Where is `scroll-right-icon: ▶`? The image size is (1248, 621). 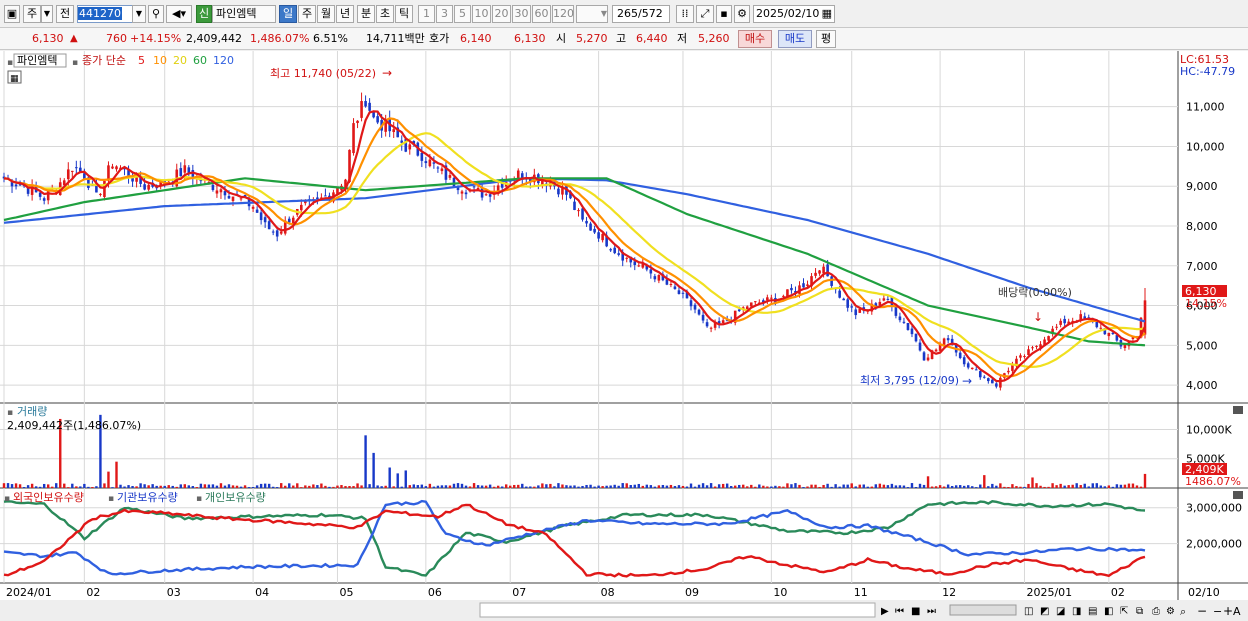
scroll-right-icon: ▶ is located at coordinates (885, 611).